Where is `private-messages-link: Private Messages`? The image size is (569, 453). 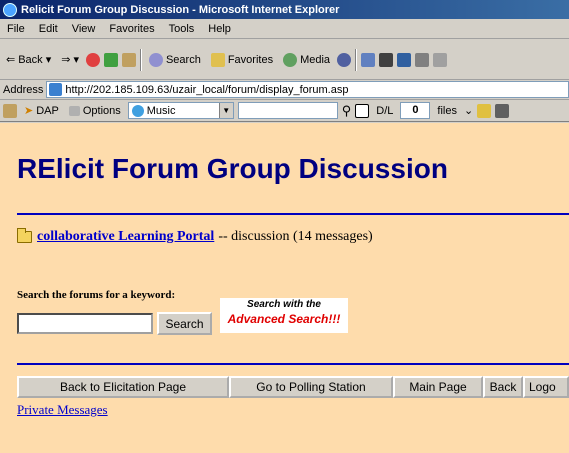
private-messages-link: Private Messages is located at coordinates (62, 410).